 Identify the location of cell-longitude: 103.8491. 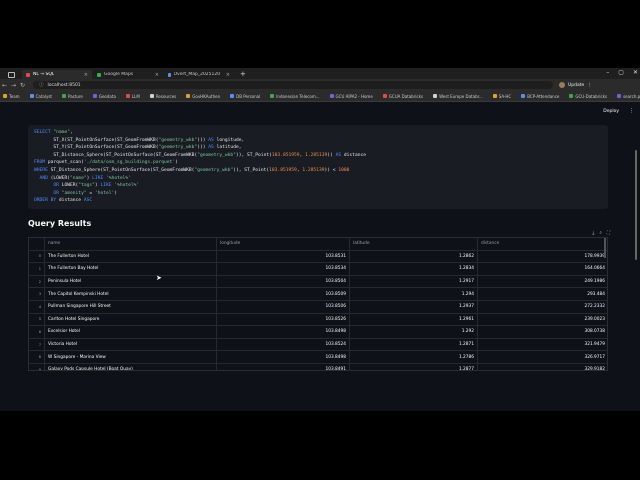
(283, 366).